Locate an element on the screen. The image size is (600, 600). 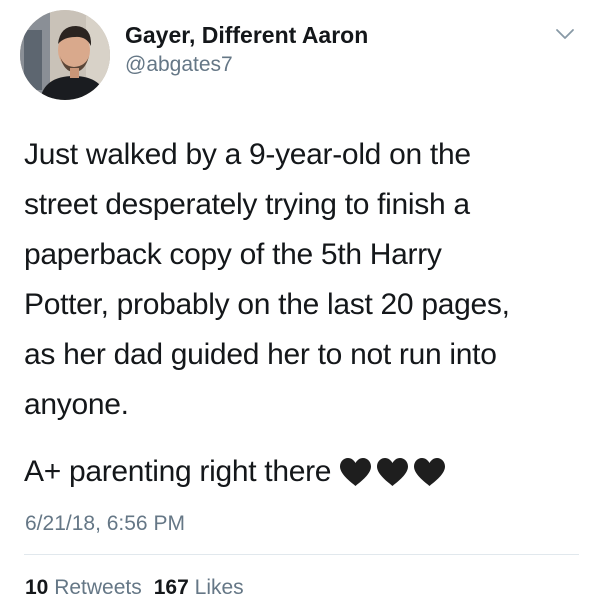
chevron-down-icon is located at coordinates (565, 34).